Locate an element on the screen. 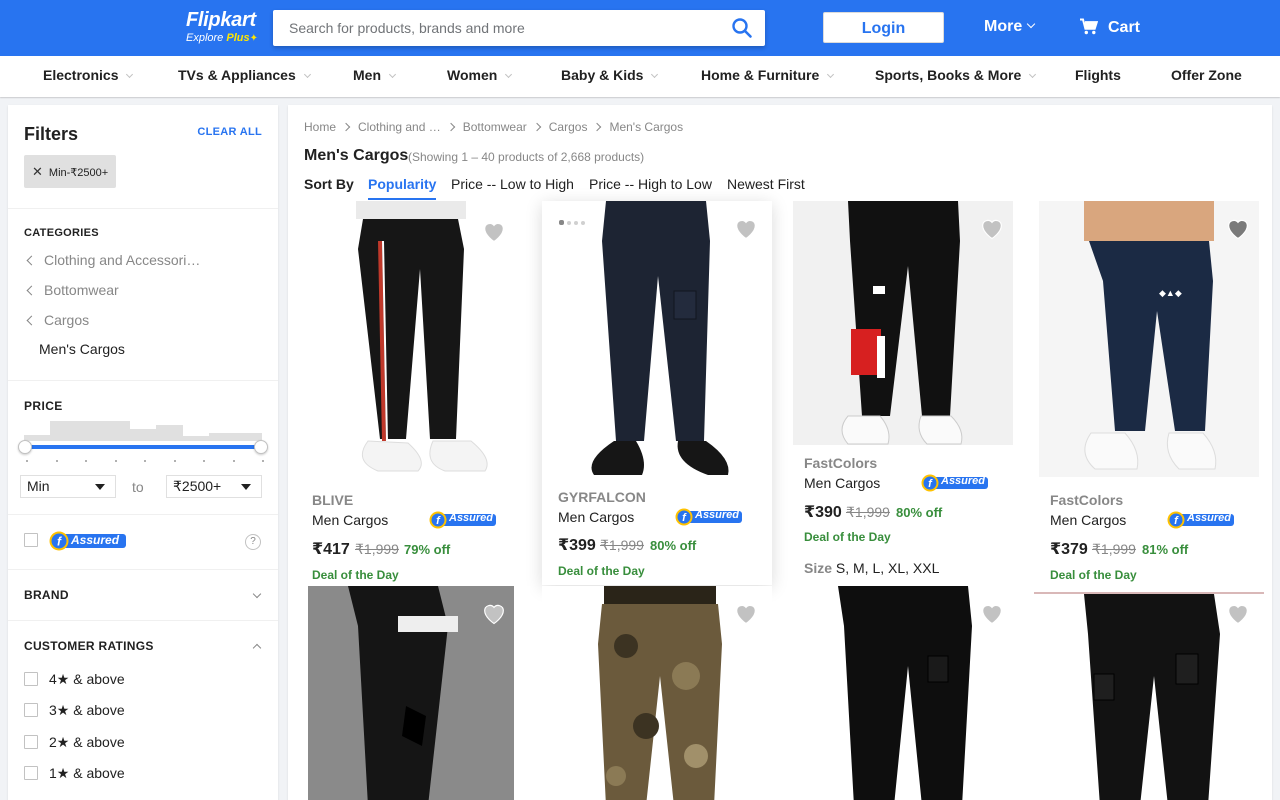 Image resolution: width=1280 pixels, height=800 pixels. assured-help-icon: ? is located at coordinates (253, 542).